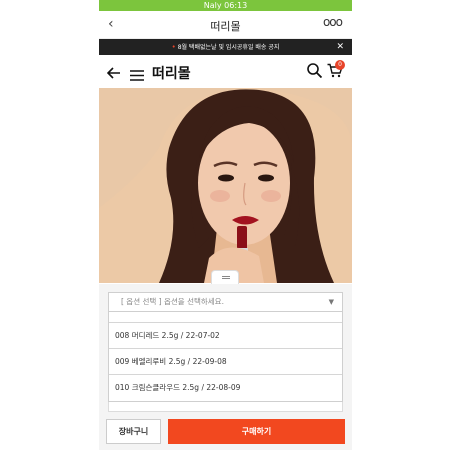  I want to click on option-select-placeholder: [ 옵션 선택 ] 옵션을 선택하세요., so click(172, 301).